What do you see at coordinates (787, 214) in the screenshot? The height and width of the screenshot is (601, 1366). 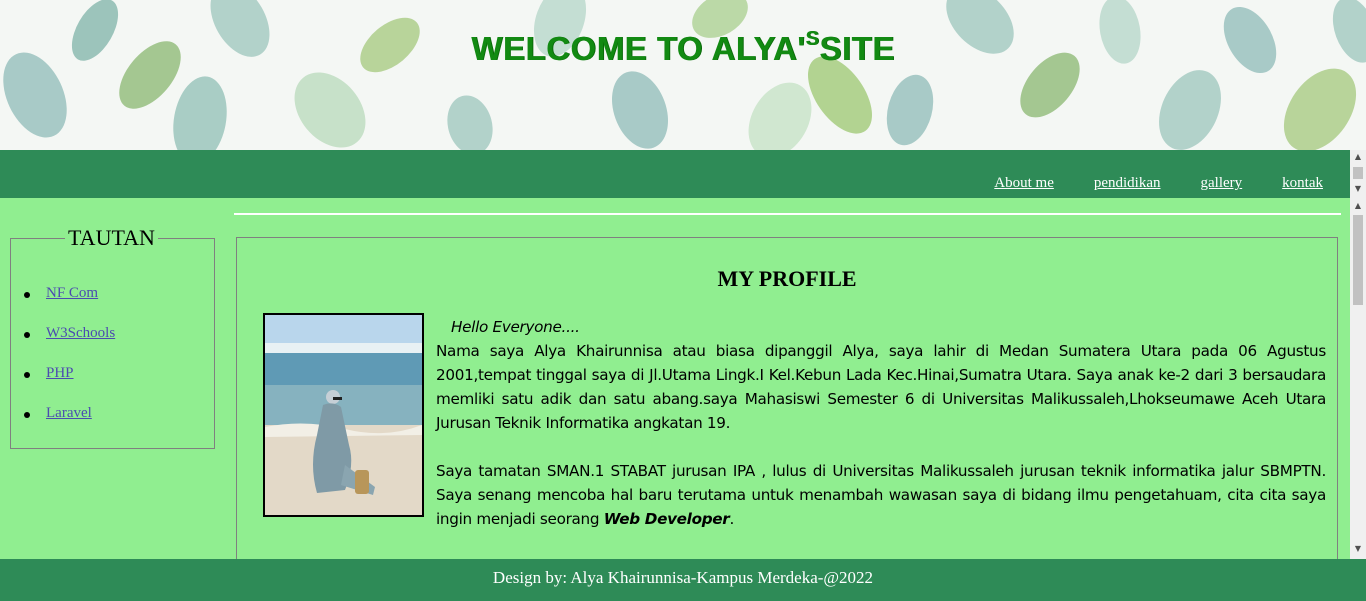 I see `divider-line` at bounding box center [787, 214].